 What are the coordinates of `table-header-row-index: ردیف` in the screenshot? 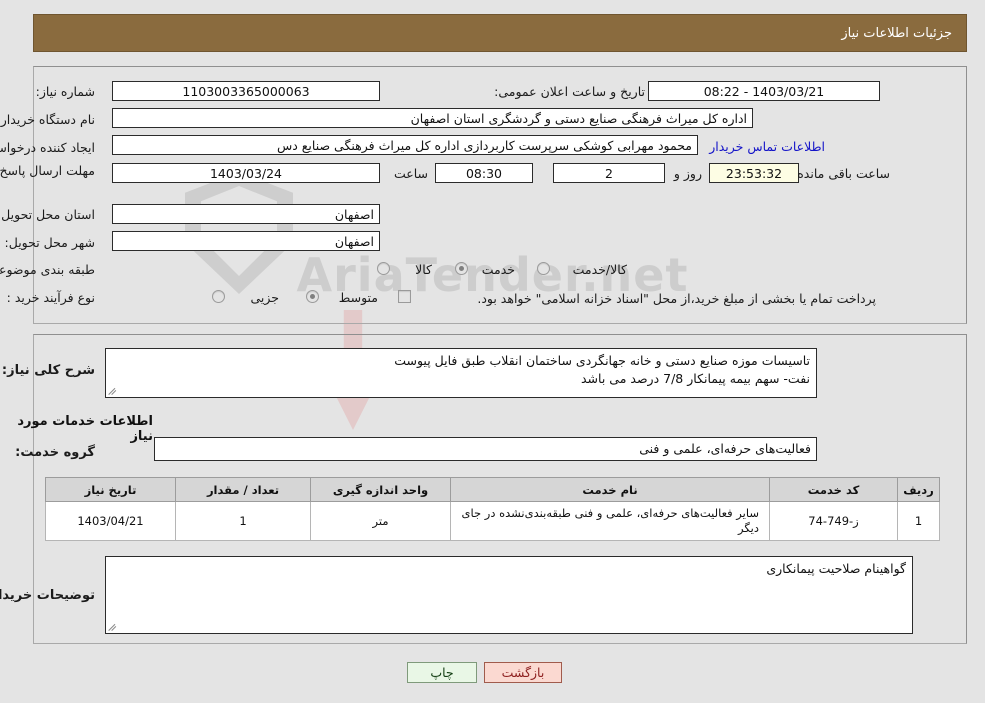 It's located at (918, 489).